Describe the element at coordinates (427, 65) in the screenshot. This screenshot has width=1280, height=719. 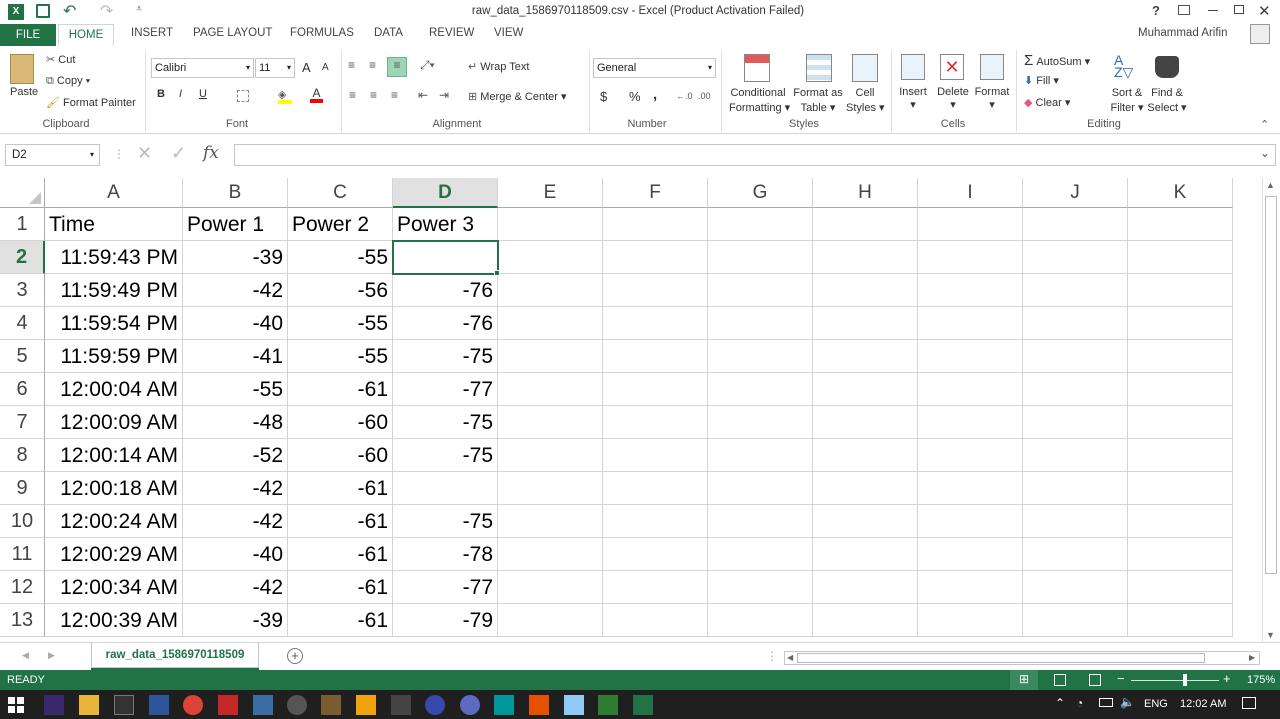
I see `orientation-icon: ⤢▾` at that location.